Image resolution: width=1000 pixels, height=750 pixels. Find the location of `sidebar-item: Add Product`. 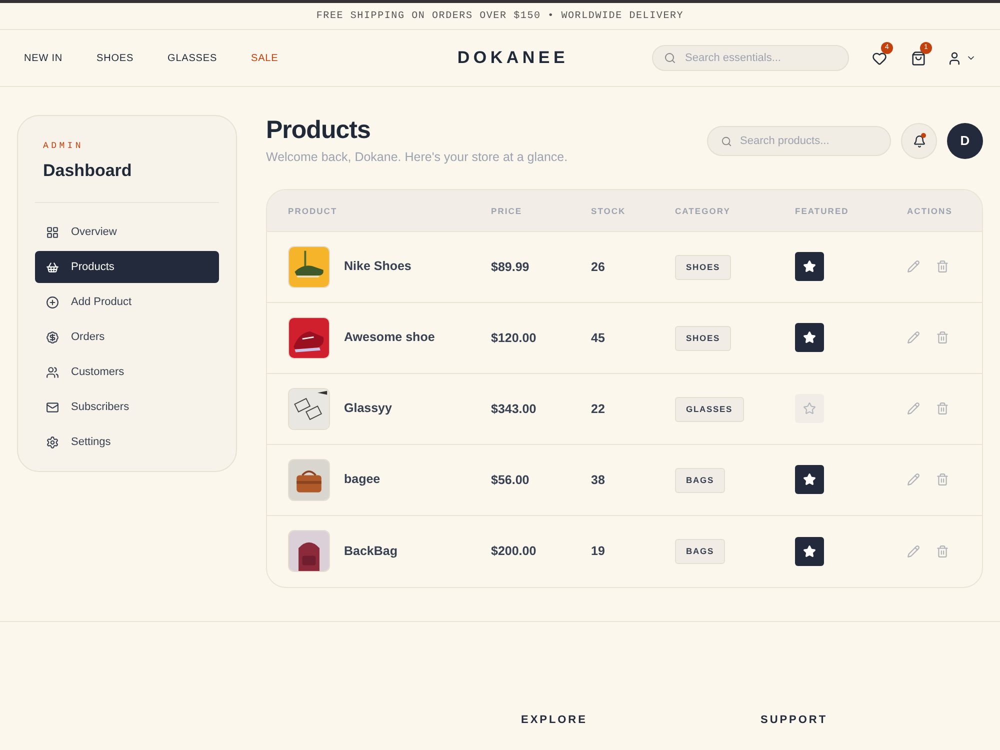

sidebar-item: Add Product is located at coordinates (127, 302).